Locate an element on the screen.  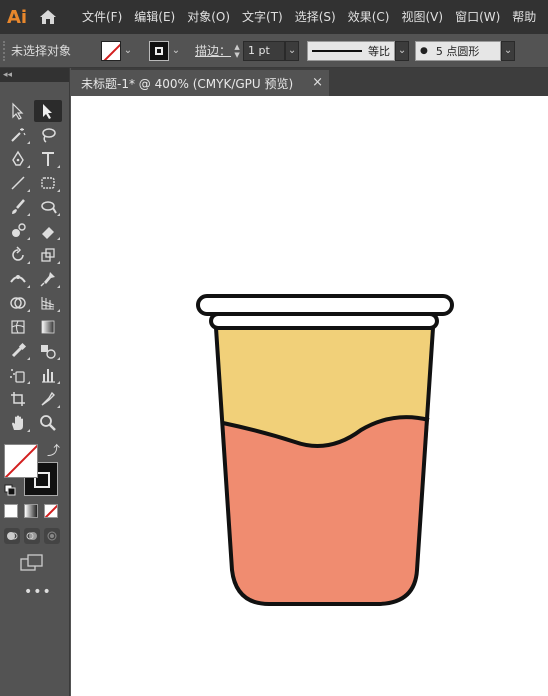
color-mode-row is located at coordinates (31, 511).